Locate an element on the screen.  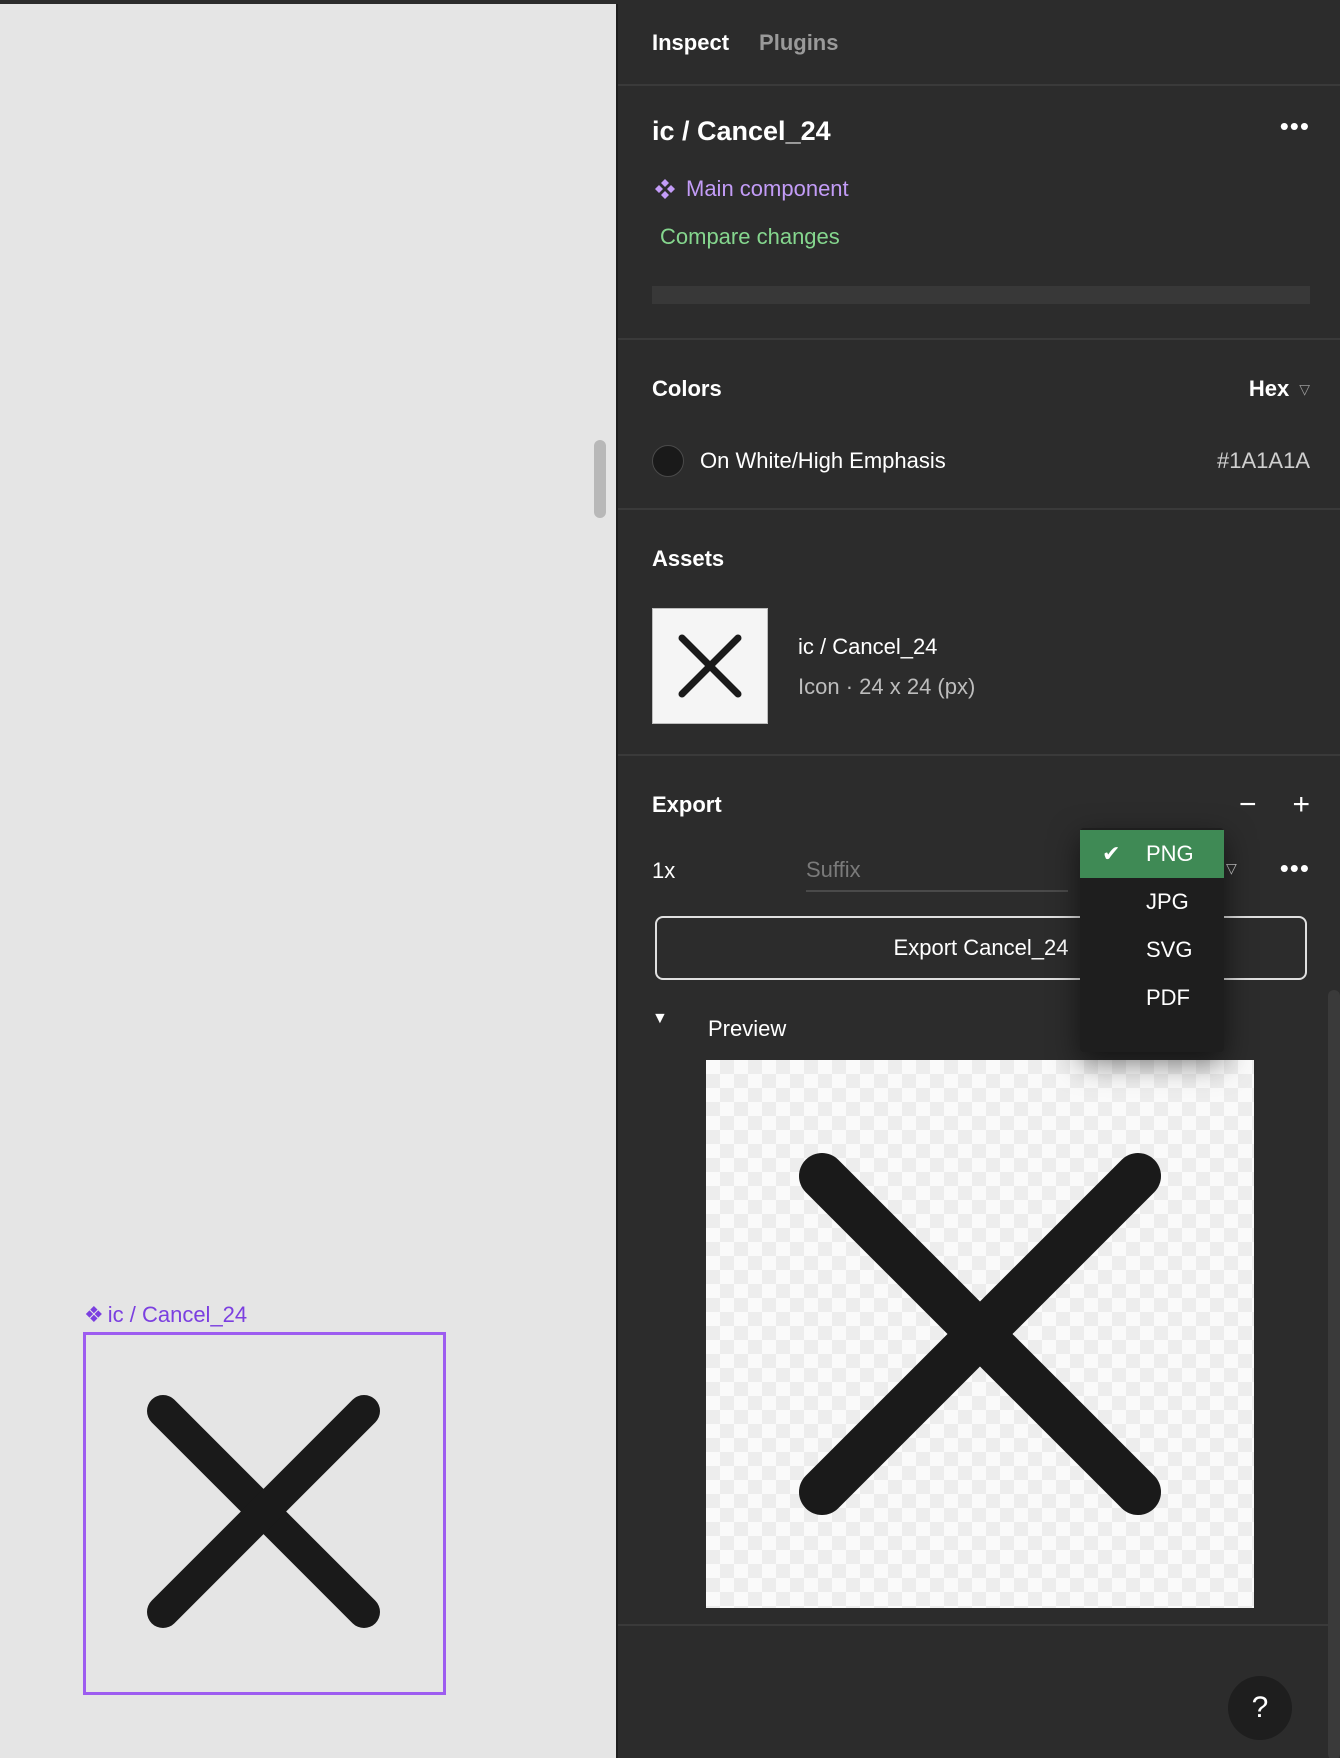
export-actions: − + is located at coordinates (1274, 805).